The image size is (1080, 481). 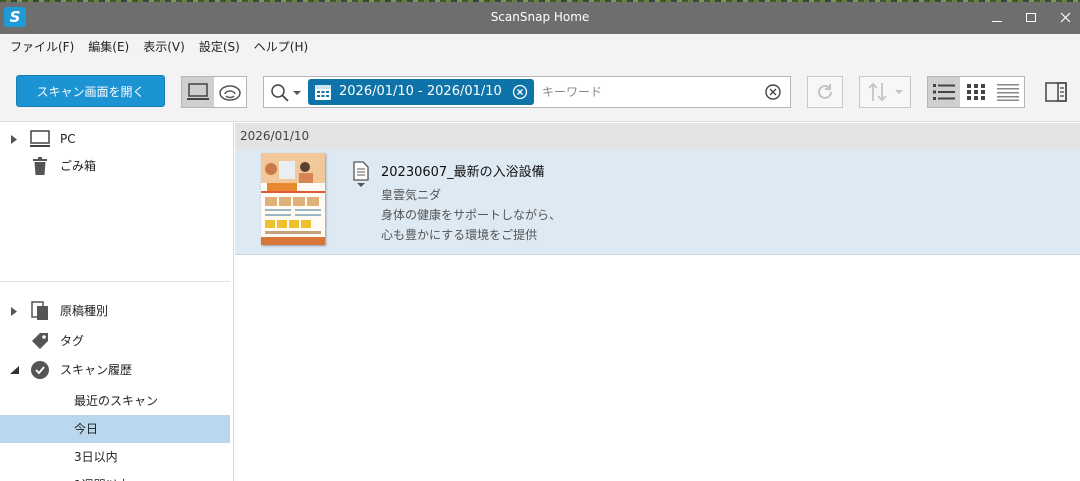 I want to click on sidebar-item-scan-history: スキャン履歴, so click(x=115, y=370).